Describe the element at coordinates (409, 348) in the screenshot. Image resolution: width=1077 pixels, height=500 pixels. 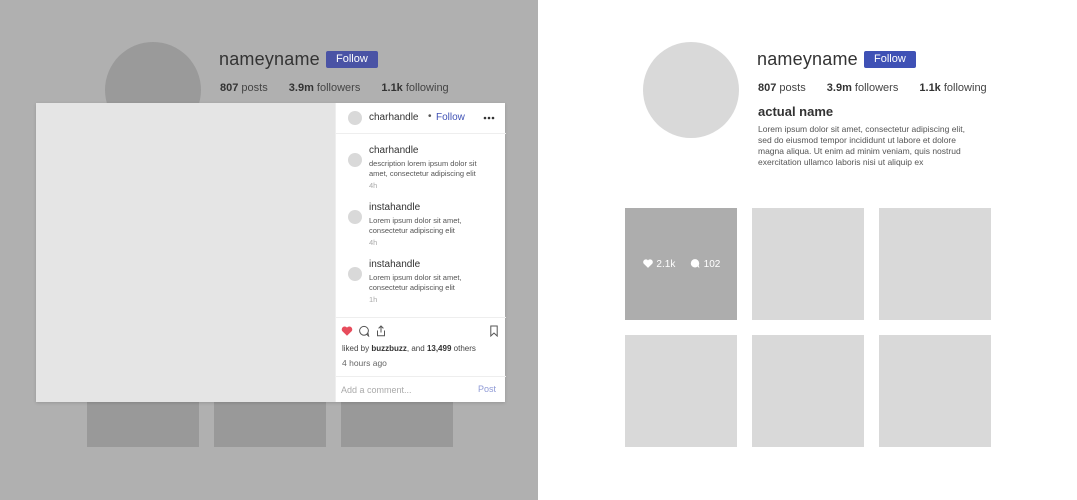
I see `liked-by-text: liked by buzzbuzz, and 13,499 others` at that location.